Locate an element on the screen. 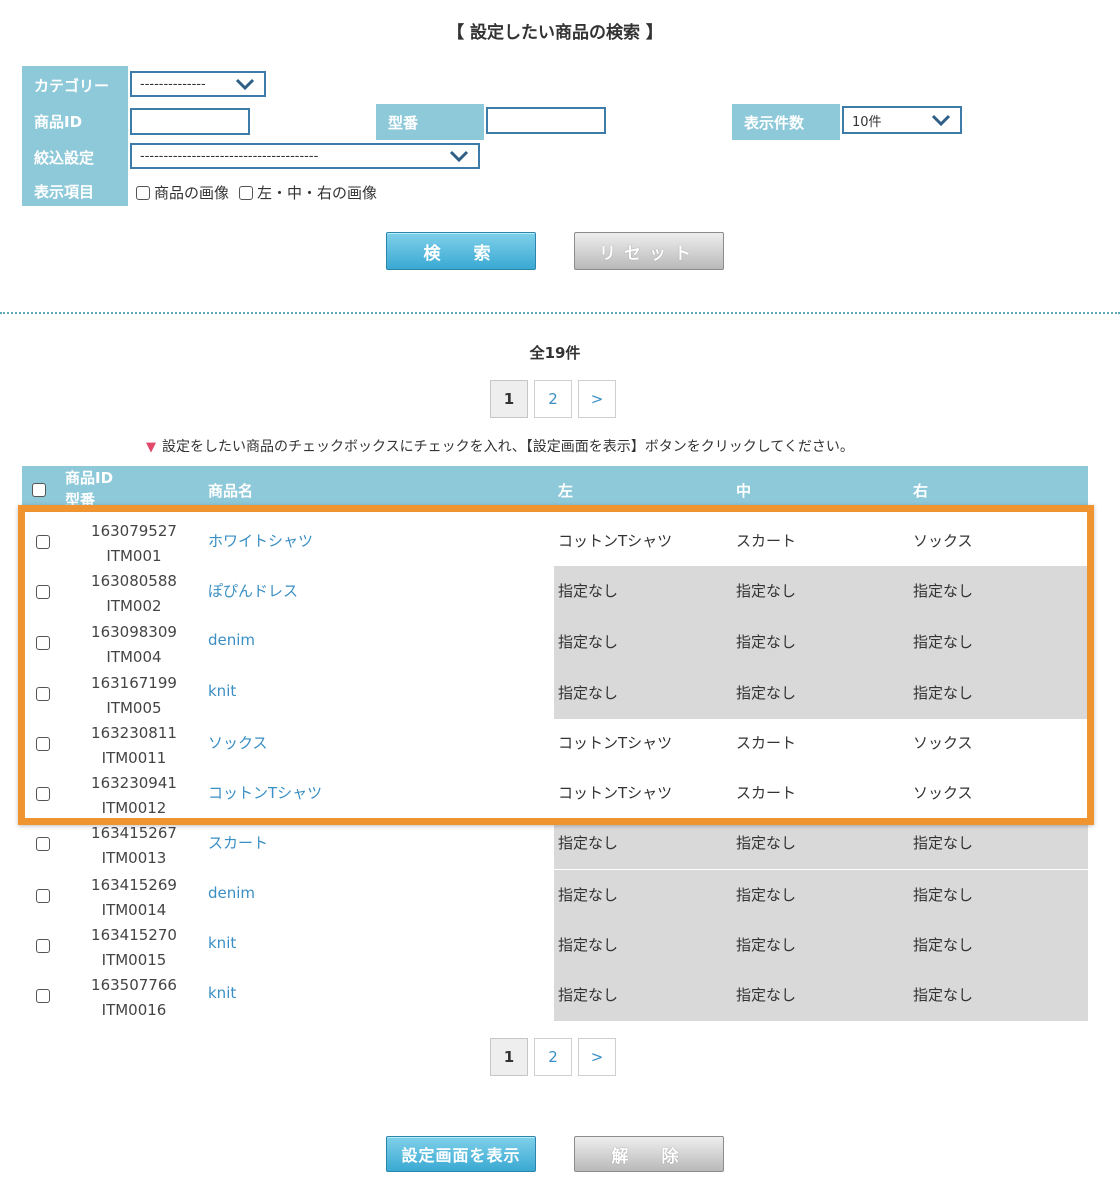  category-label: カテゴリー is located at coordinates (72, 85).